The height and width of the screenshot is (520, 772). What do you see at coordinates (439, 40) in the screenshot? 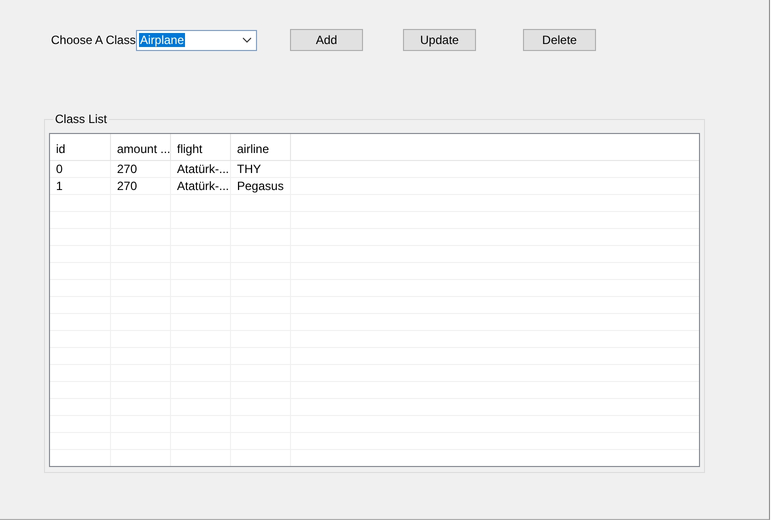
I see `action-button: Update` at bounding box center [439, 40].